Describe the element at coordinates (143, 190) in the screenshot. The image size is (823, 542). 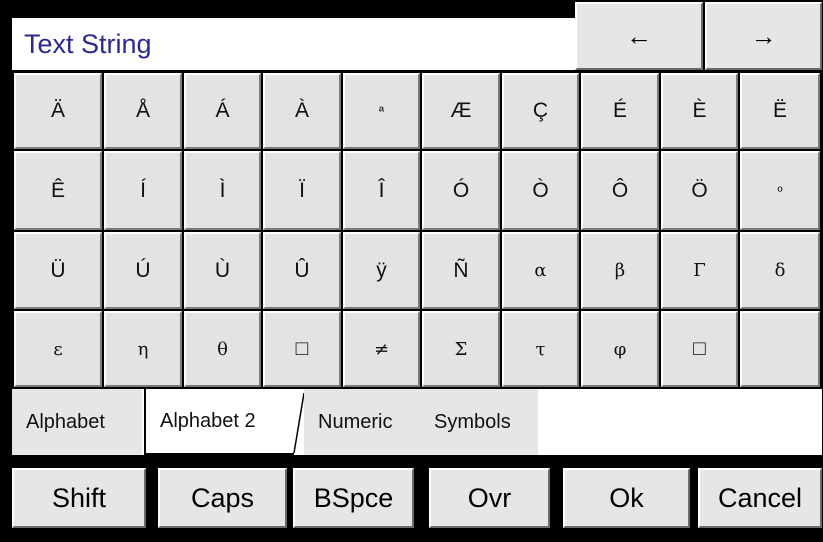
I see `char-key-r2-c2: Í` at that location.